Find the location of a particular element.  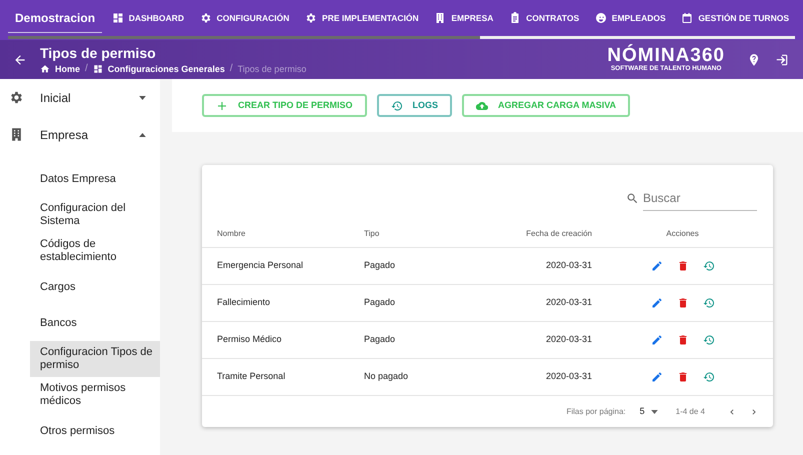

sidebar-item: Bancos is located at coordinates (95, 323).